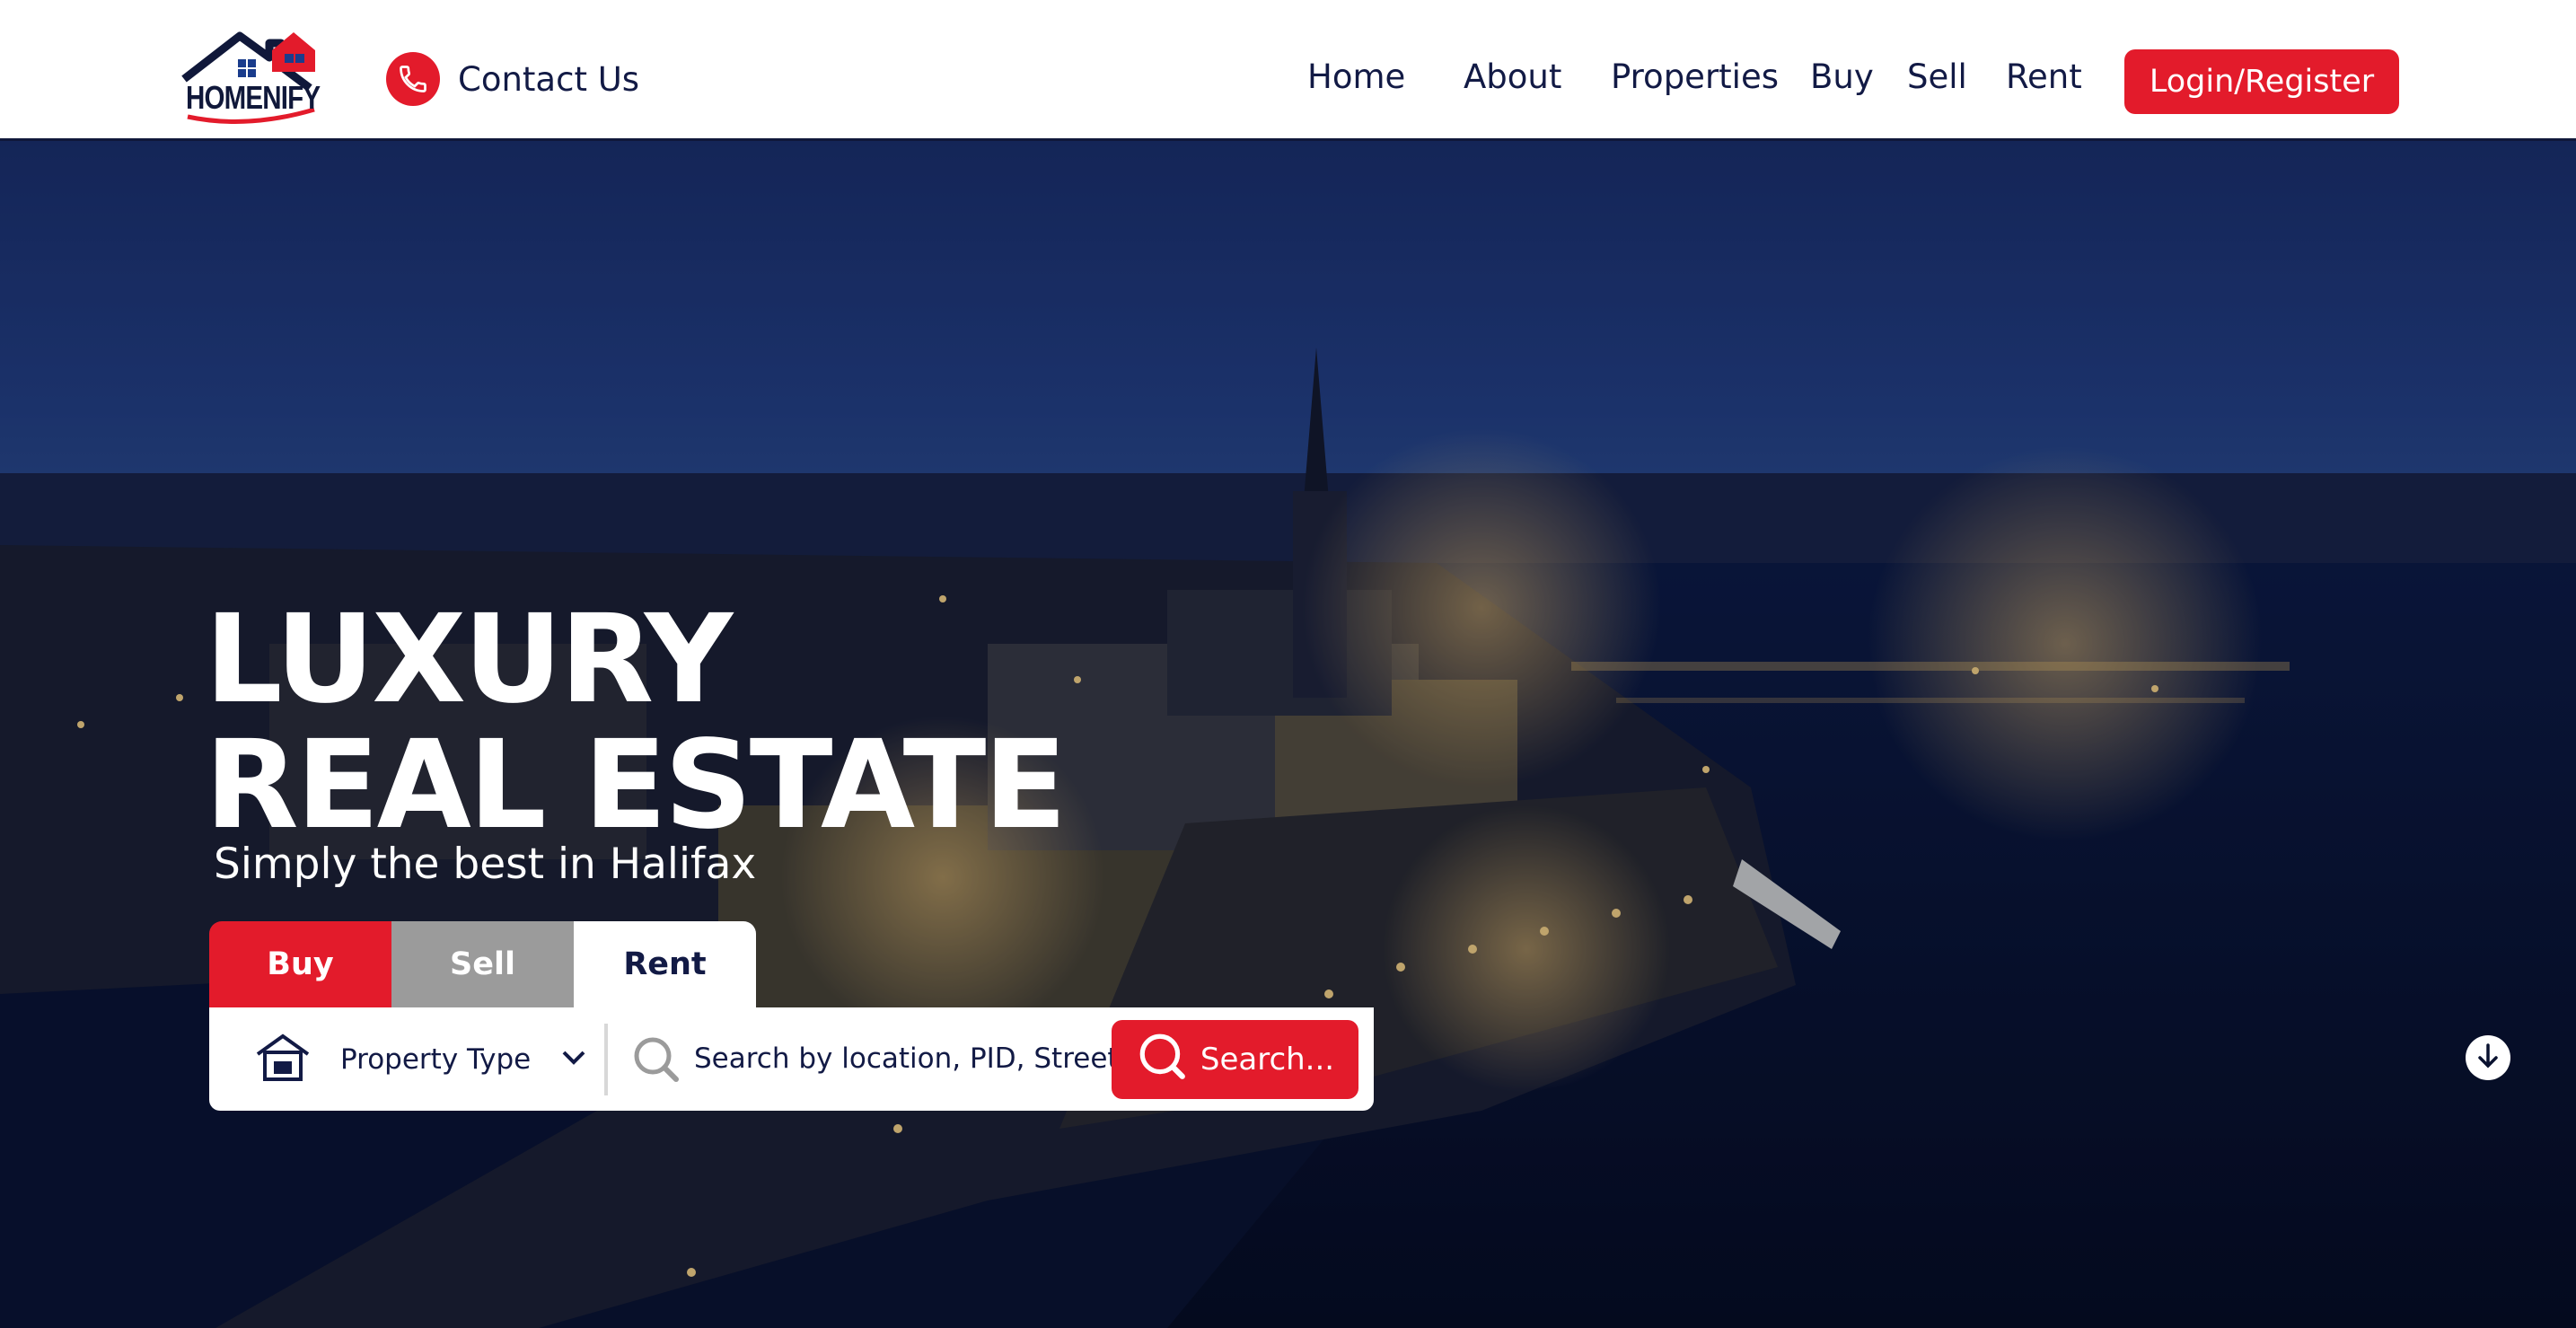  I want to click on contact-label: Contact Us, so click(549, 79).